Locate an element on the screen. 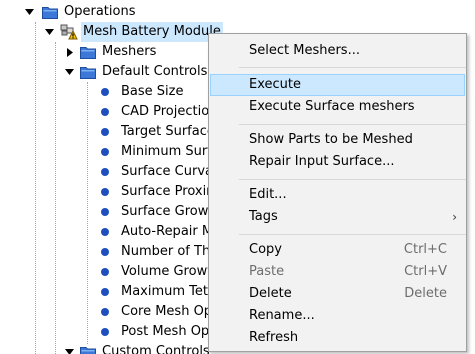 The height and width of the screenshot is (354, 475). tree-node-label: Operations is located at coordinates (100, 11).